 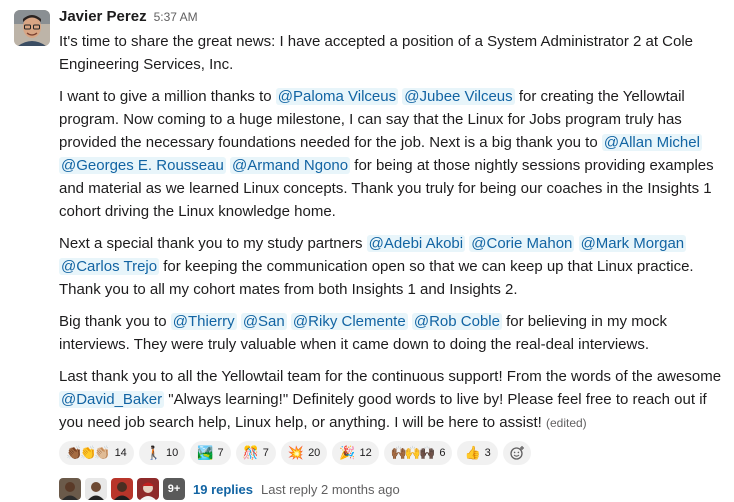 I want to click on reaction-pill: 🎉 12, so click(x=355, y=453).